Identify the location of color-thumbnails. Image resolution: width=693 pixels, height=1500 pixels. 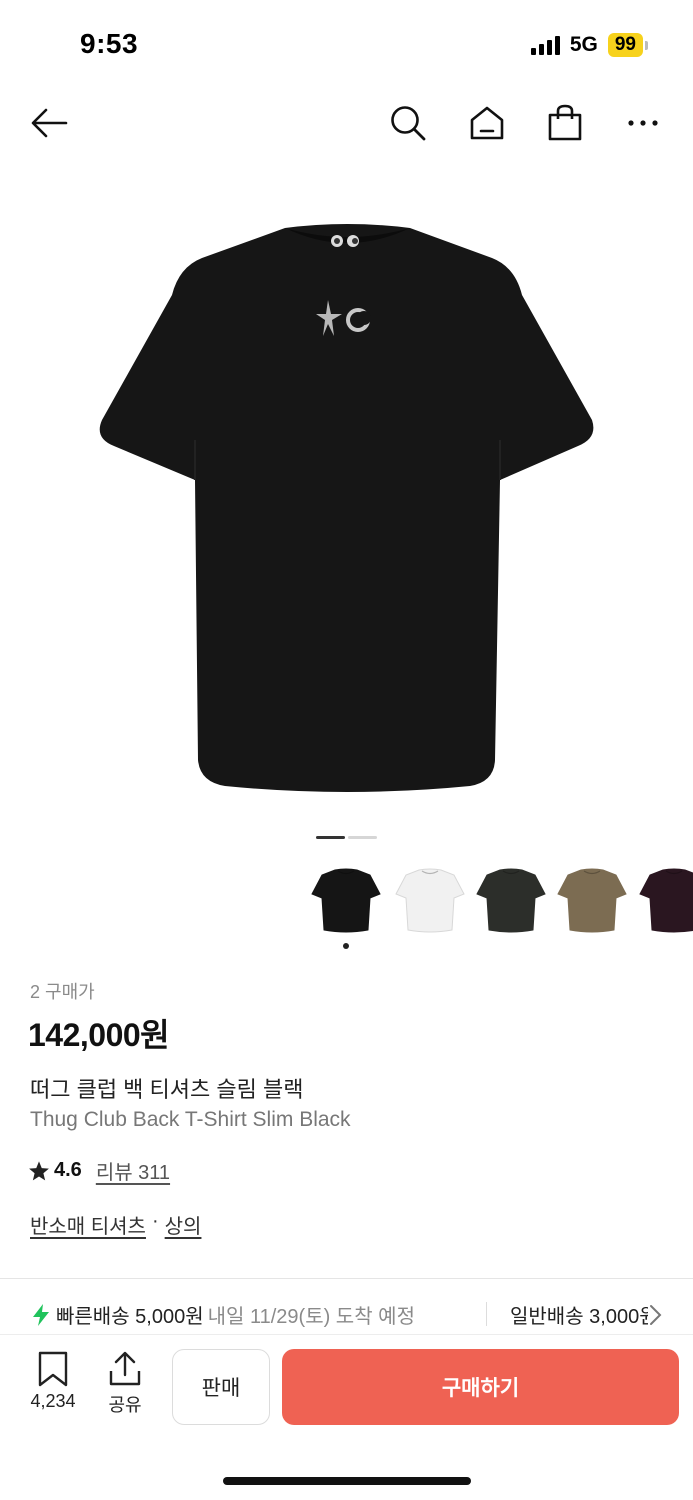
(501, 905).